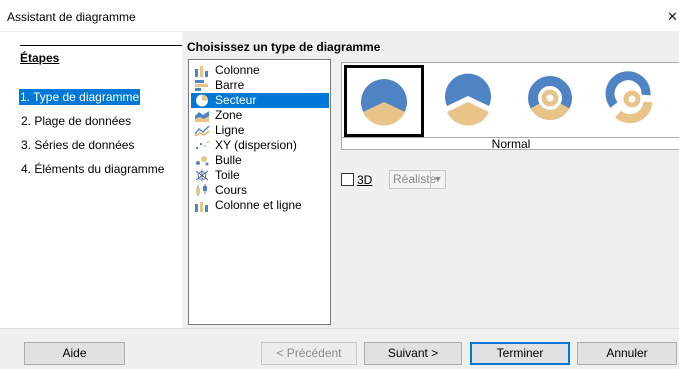  I want to click on variant-donut-exploded, so click(632, 101).